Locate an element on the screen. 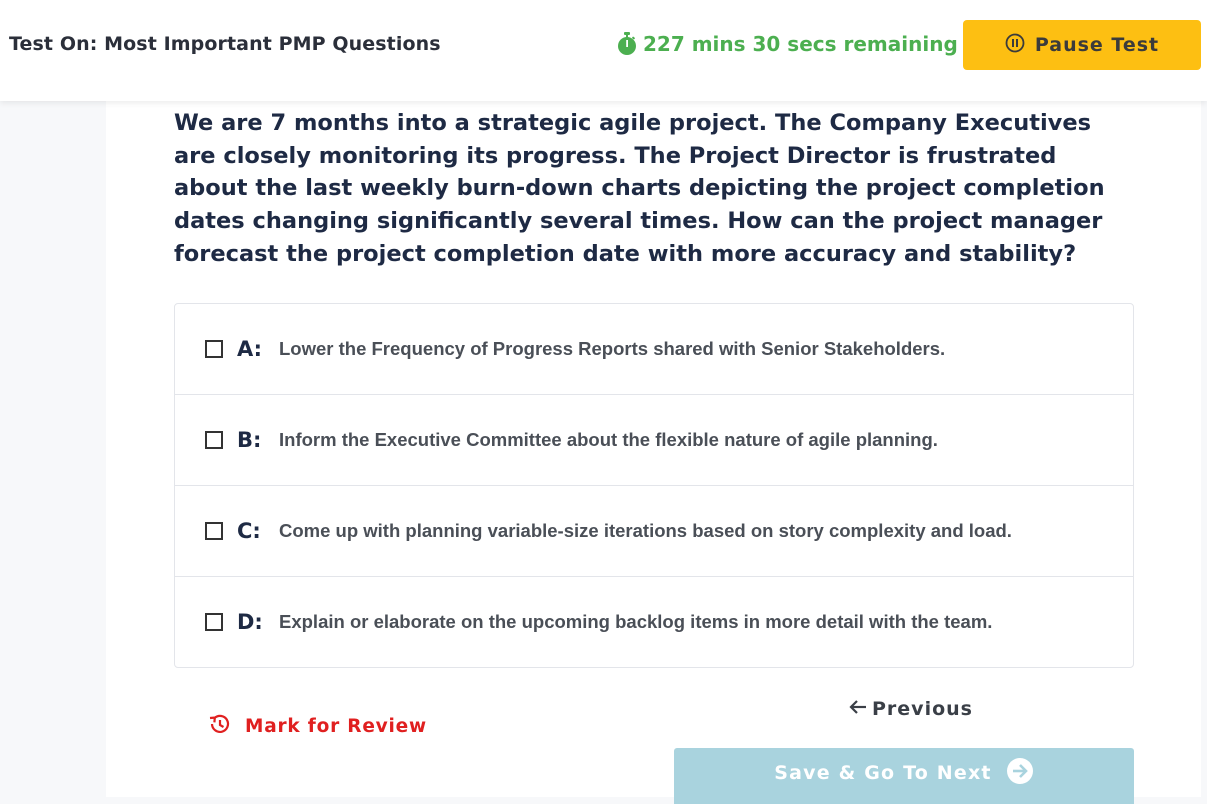  test-title: Test On: Most Important PMP Questions is located at coordinates (225, 44).